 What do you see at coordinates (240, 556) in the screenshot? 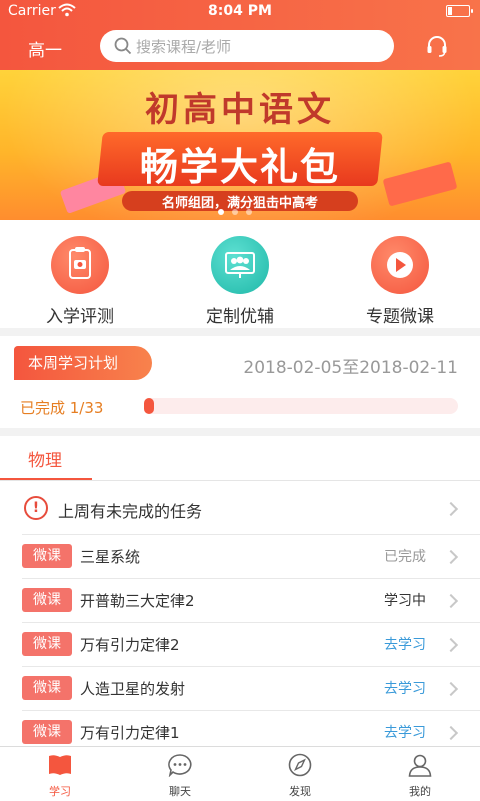
I see `lesson-row: 微课 三星系统 已完成` at bounding box center [240, 556].